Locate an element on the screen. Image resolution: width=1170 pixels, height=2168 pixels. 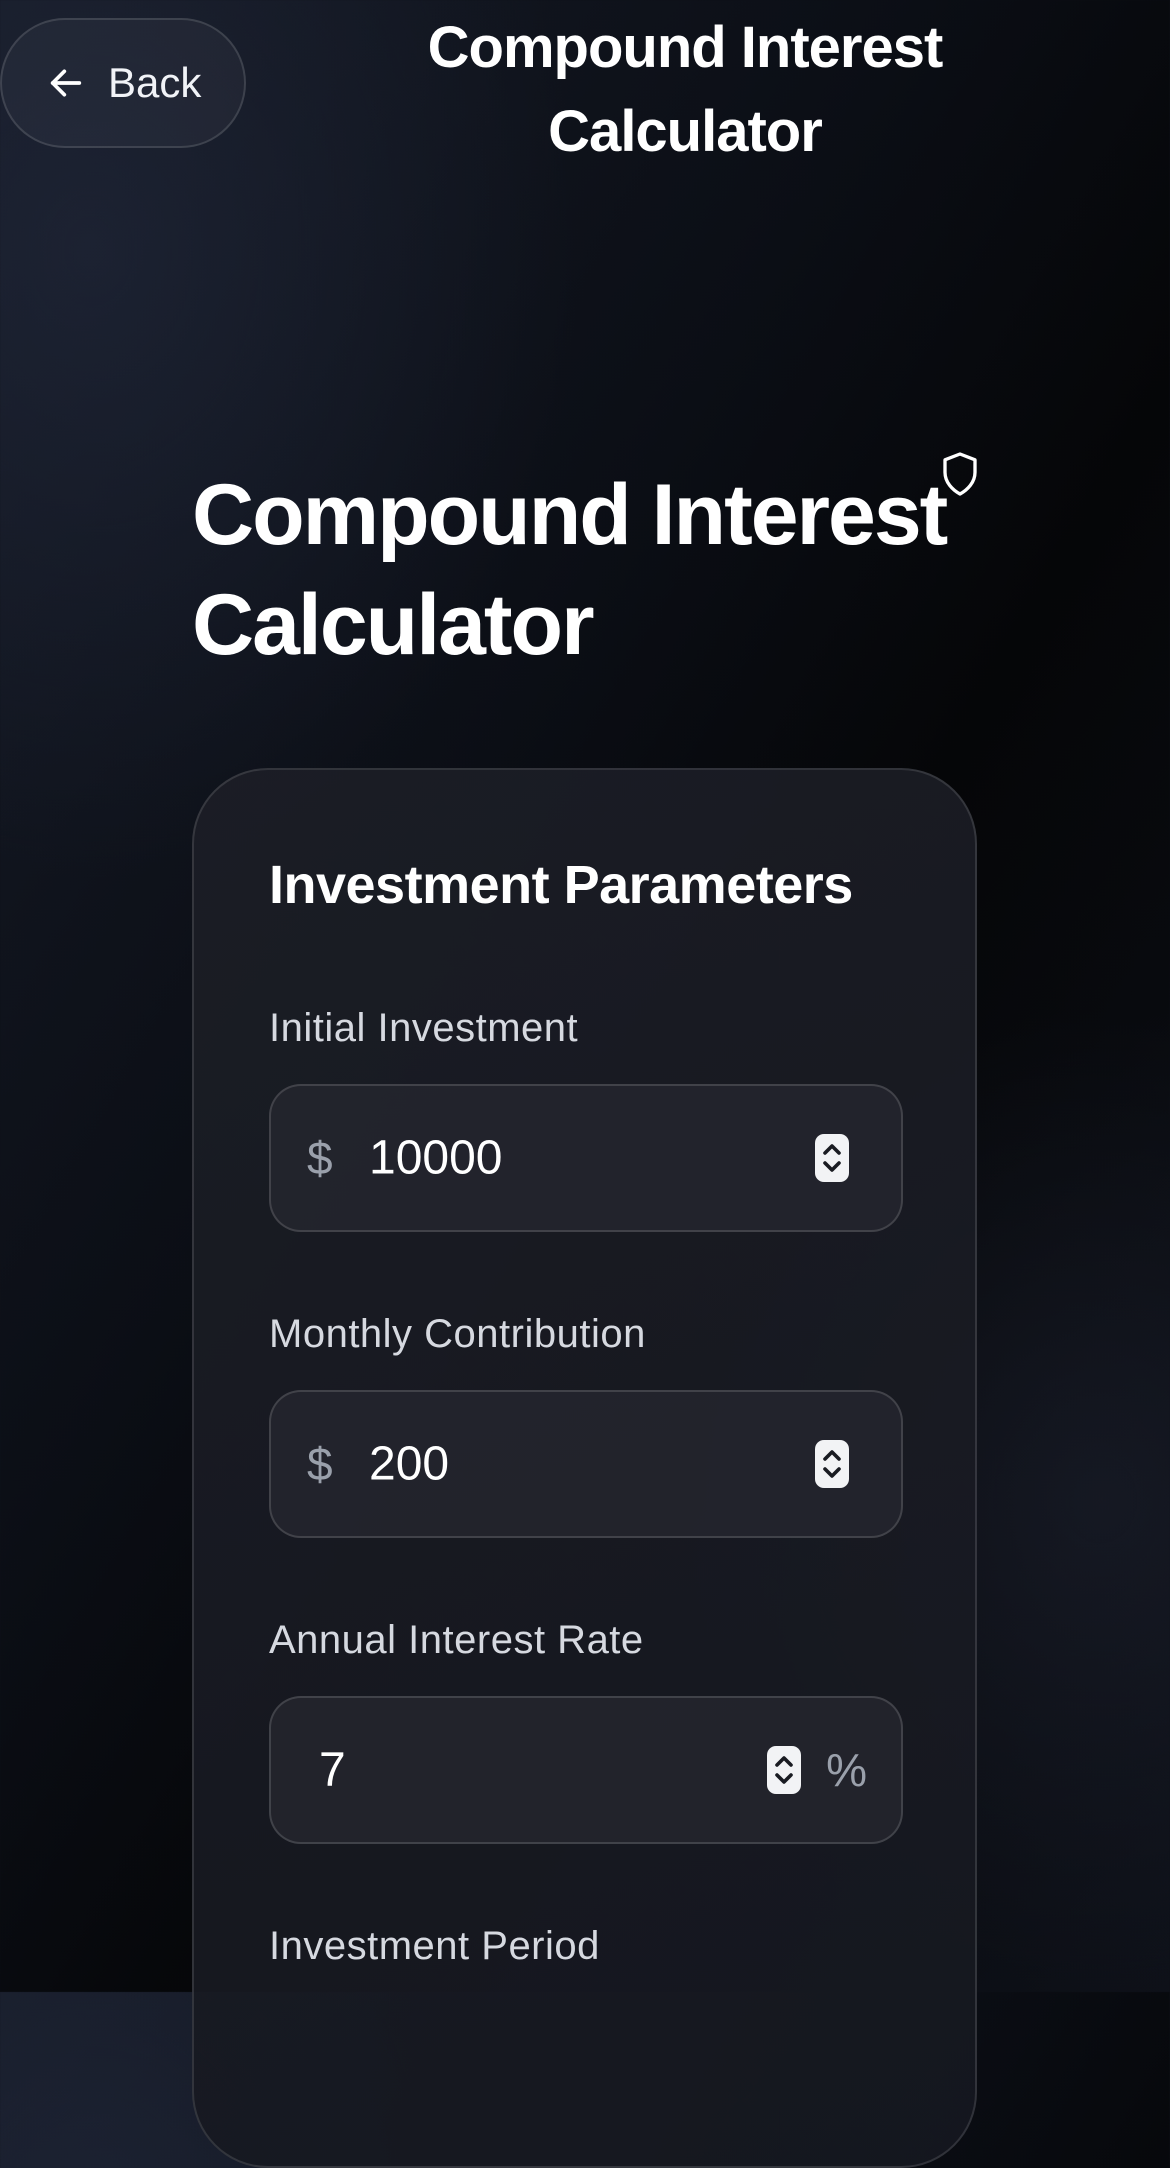
back-button-label: Back is located at coordinates (155, 82).